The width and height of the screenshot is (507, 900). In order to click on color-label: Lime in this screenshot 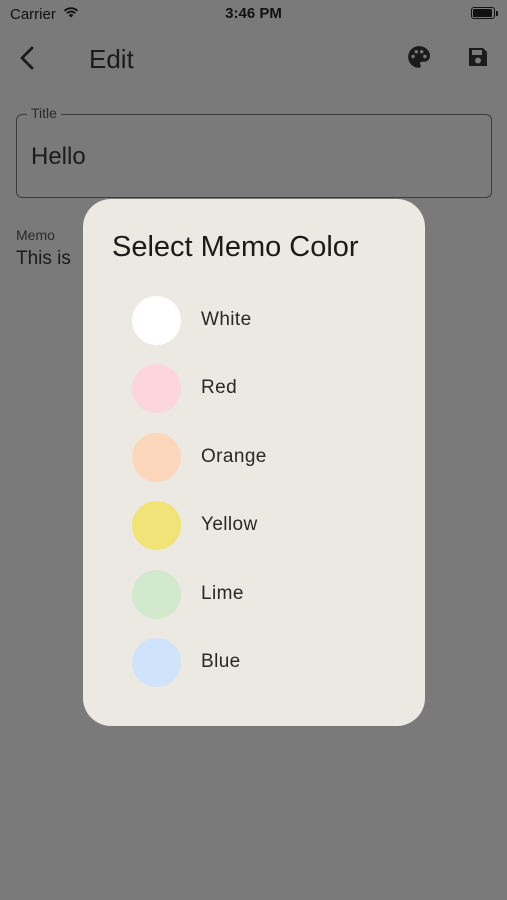, I will do `click(222, 593)`.